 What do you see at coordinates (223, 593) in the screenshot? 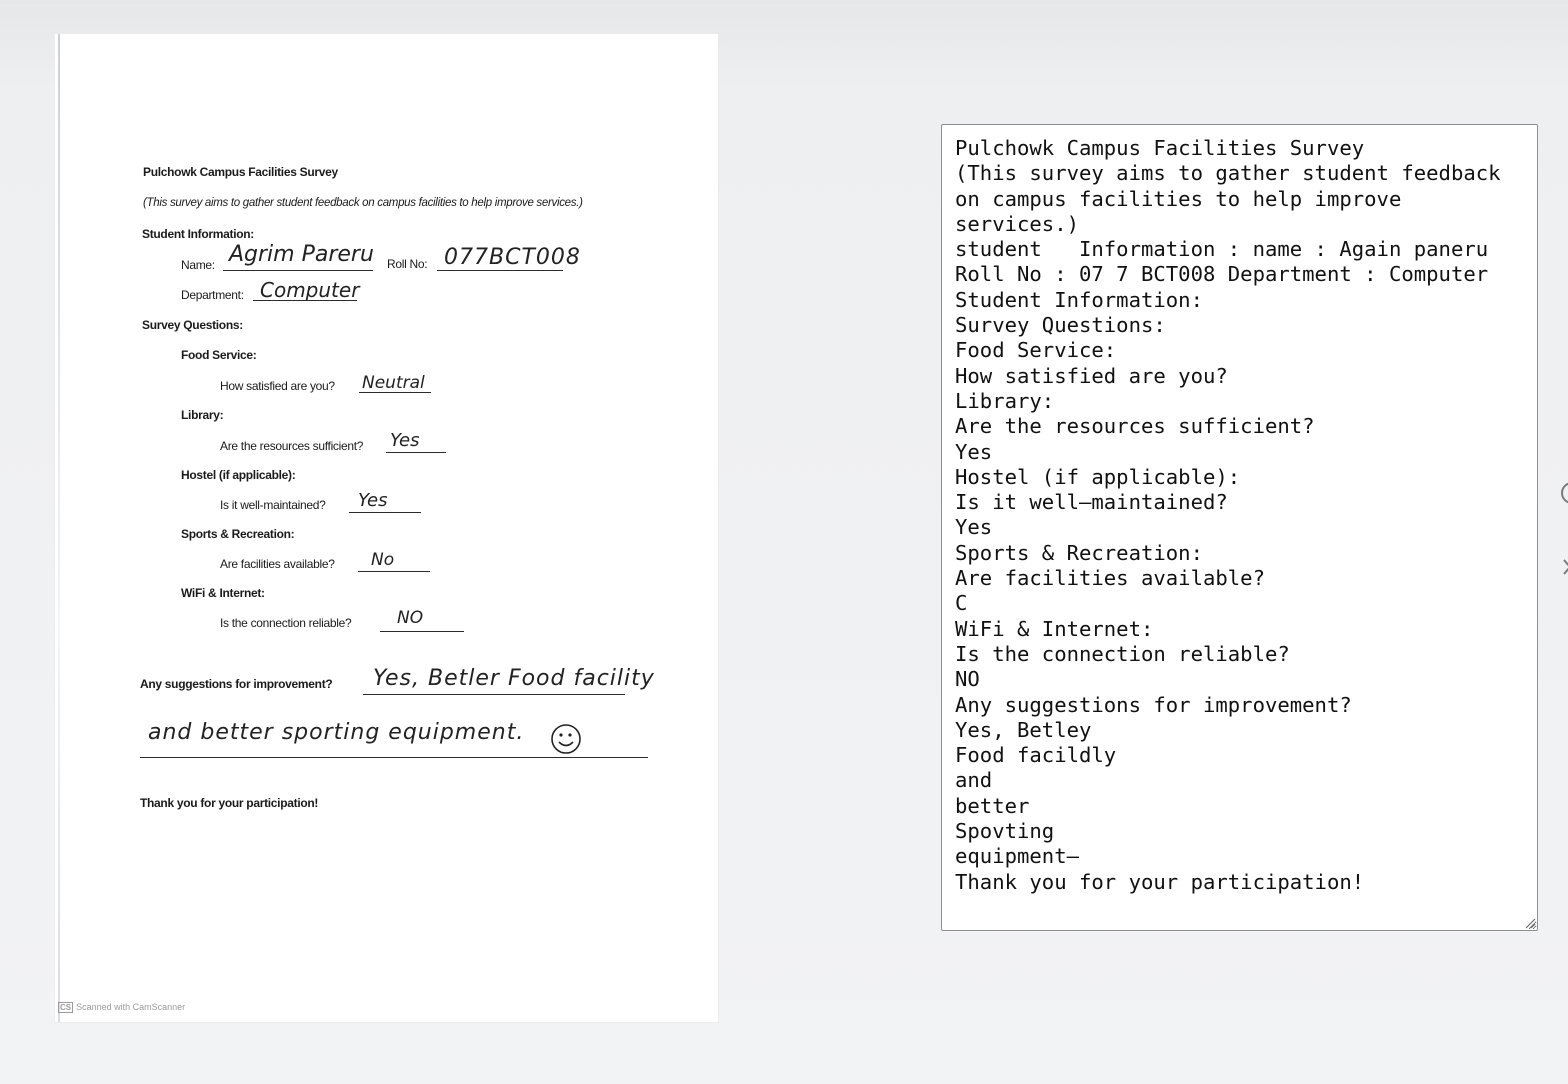
I see `section-heading-wifi: WiFi & Internet:` at bounding box center [223, 593].